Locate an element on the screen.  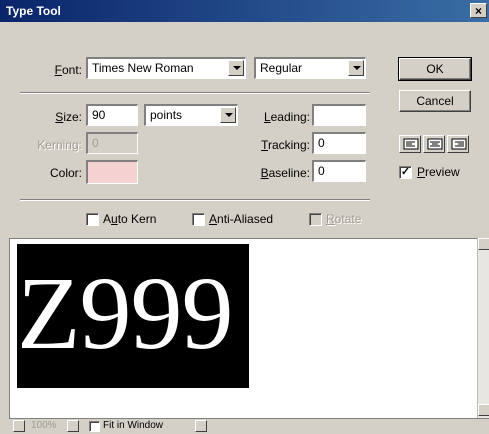
fit-in-window-label: Fit in Window is located at coordinates (133, 425).